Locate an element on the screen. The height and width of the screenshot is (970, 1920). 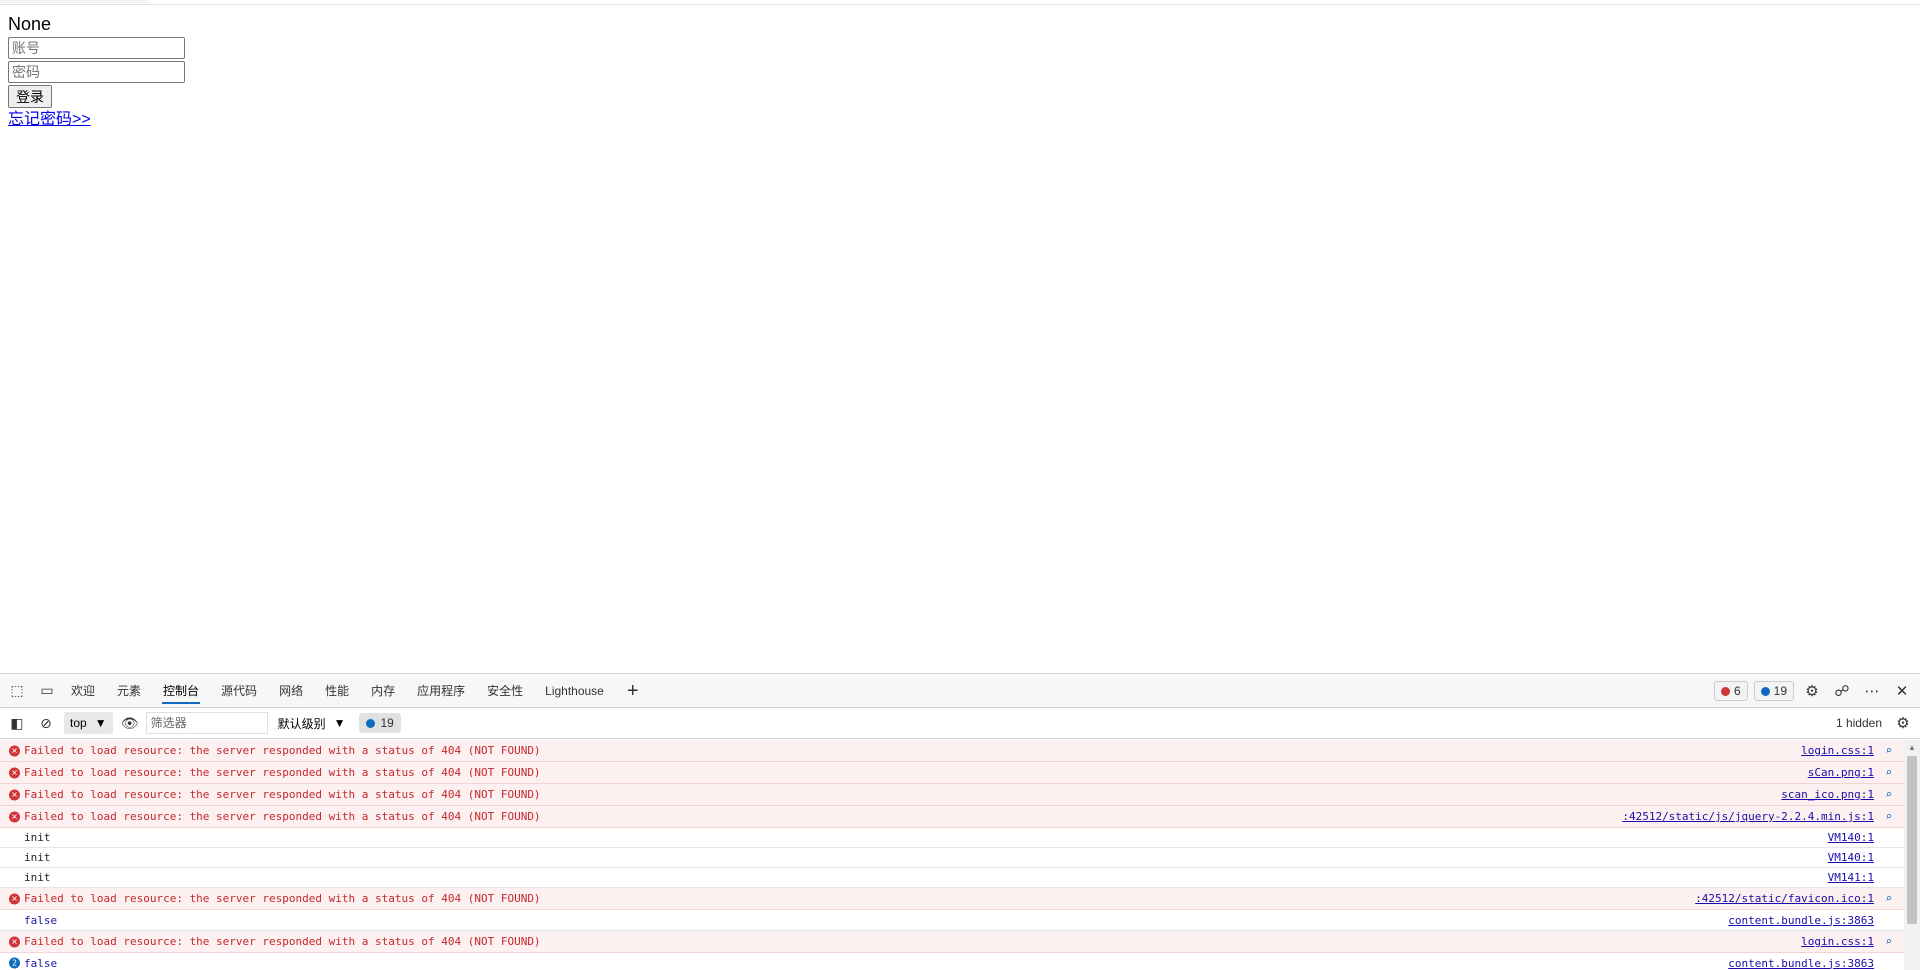
message-count-badge: 19 is located at coordinates (1773, 691).